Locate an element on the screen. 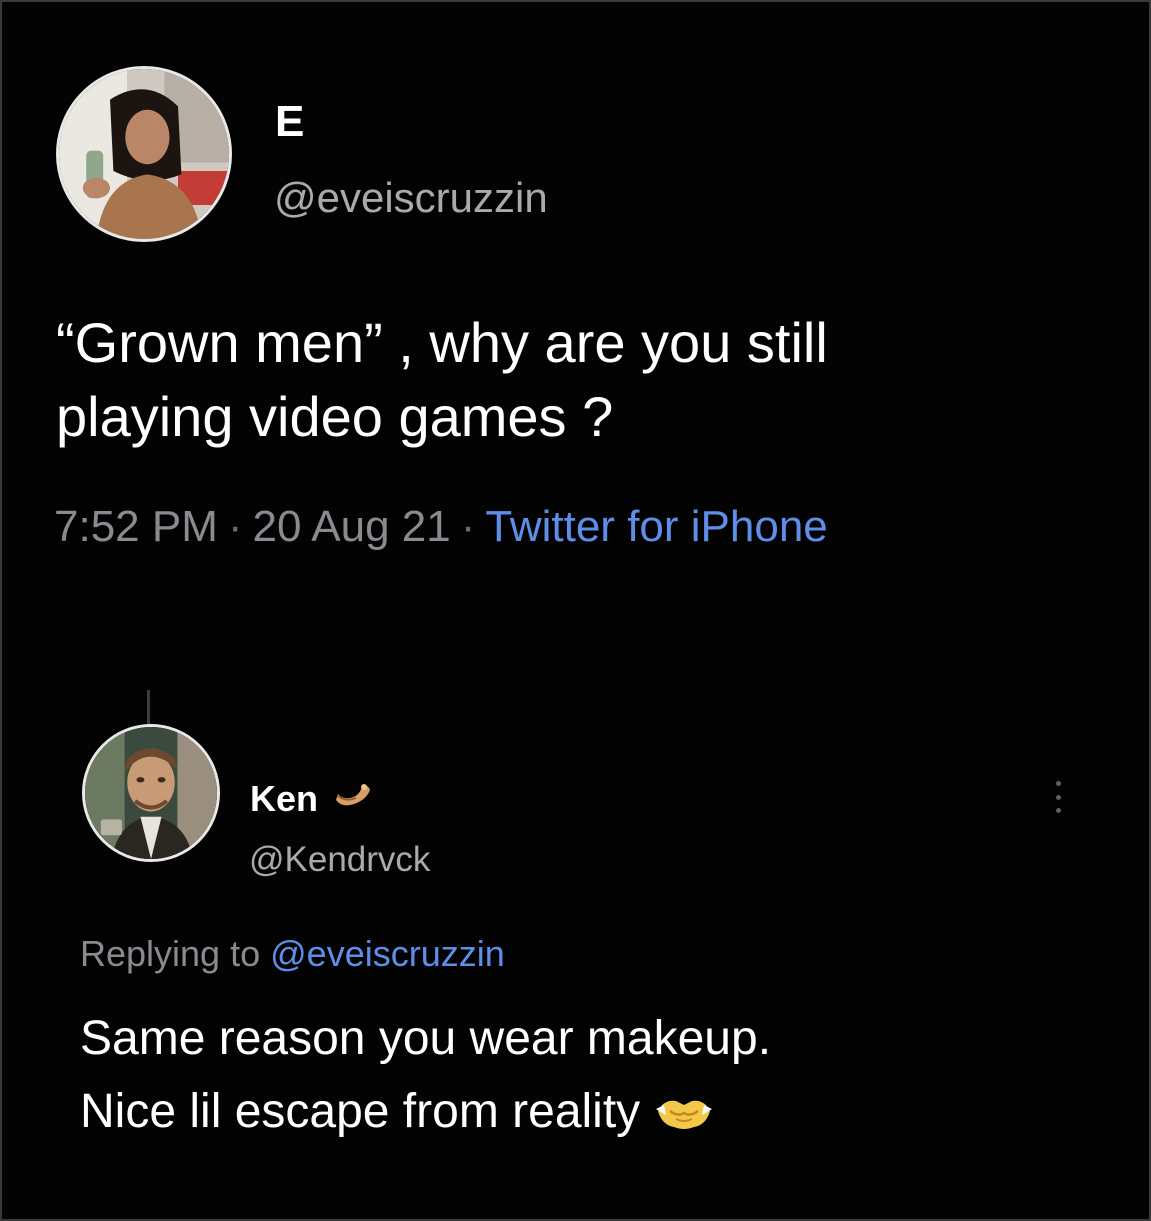 This screenshot has height=1221, width=1151. reply-text-line-2: Nice lil escape from reality is located at coordinates (580, 1111).